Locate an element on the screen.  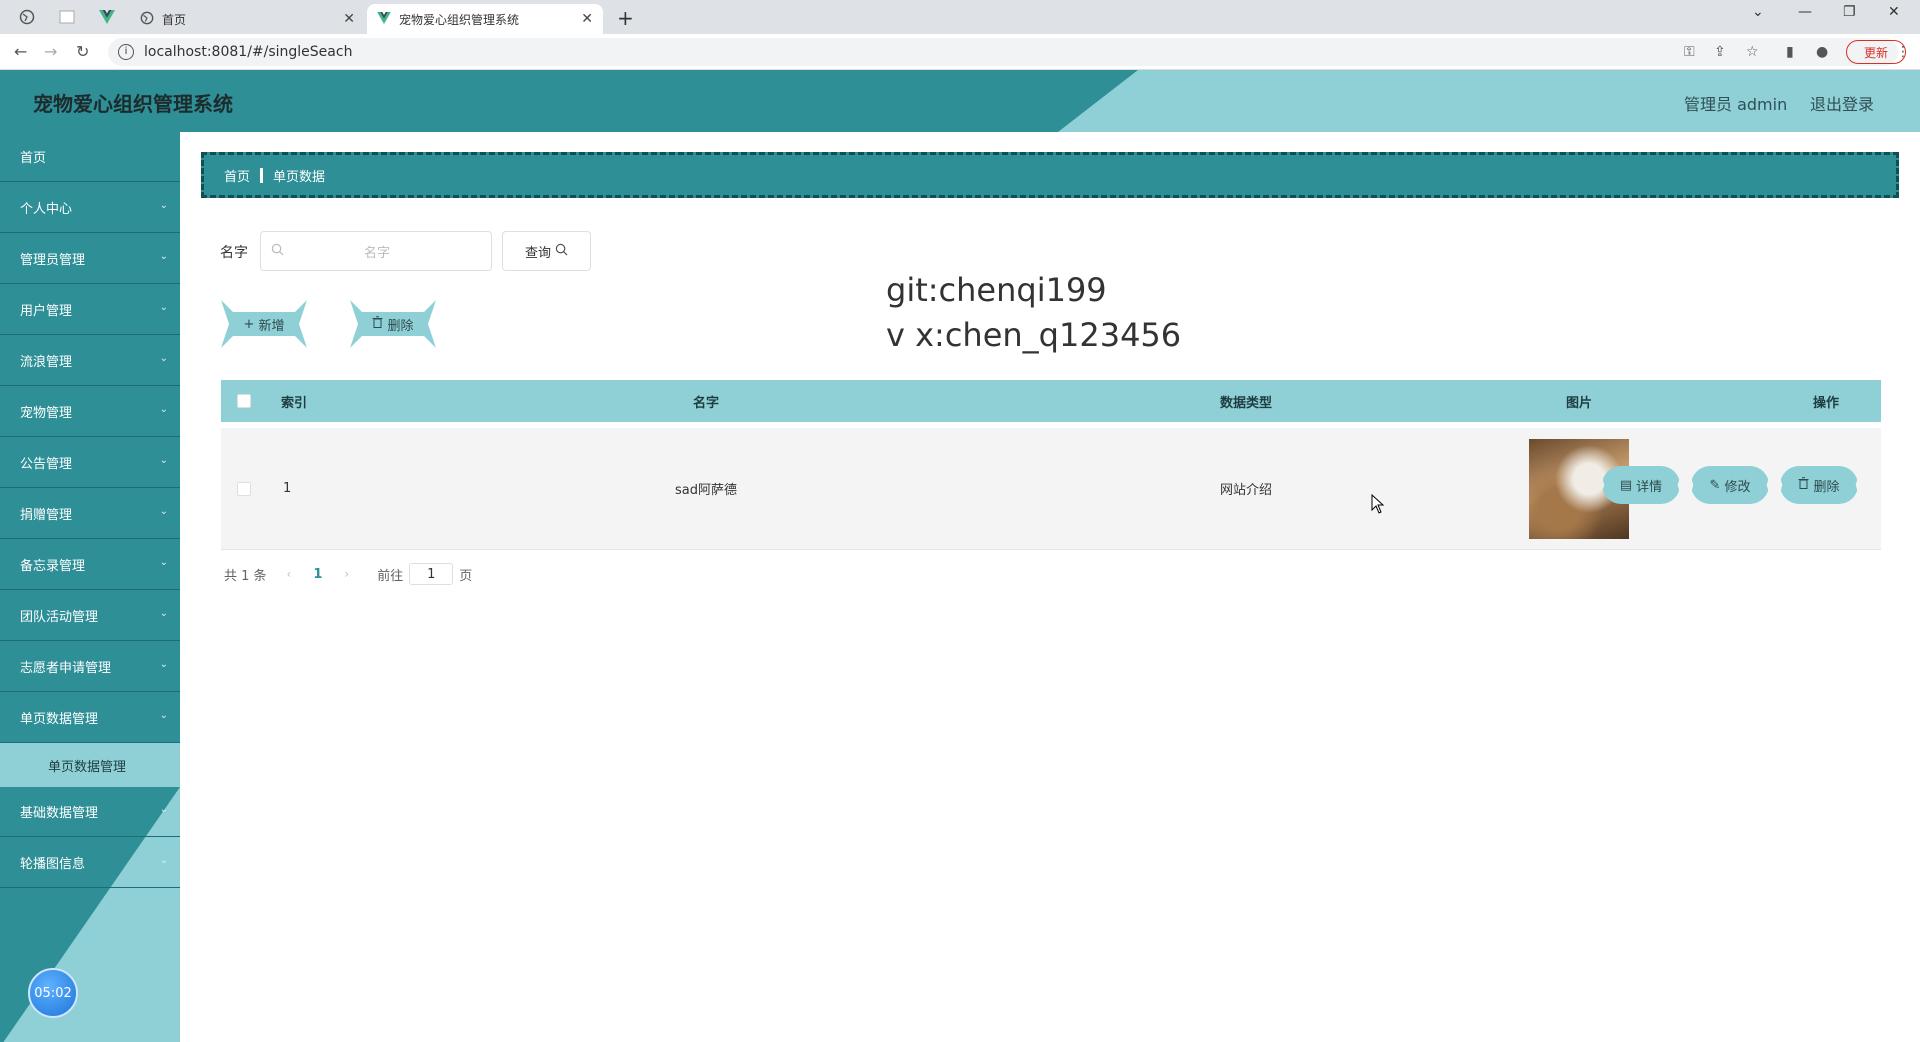
browser-tab-strip: 首页 ✕ 宠物爱心组织管理系统 ✕ + ⌄ — ❐ ✕ is located at coordinates (960, 17).